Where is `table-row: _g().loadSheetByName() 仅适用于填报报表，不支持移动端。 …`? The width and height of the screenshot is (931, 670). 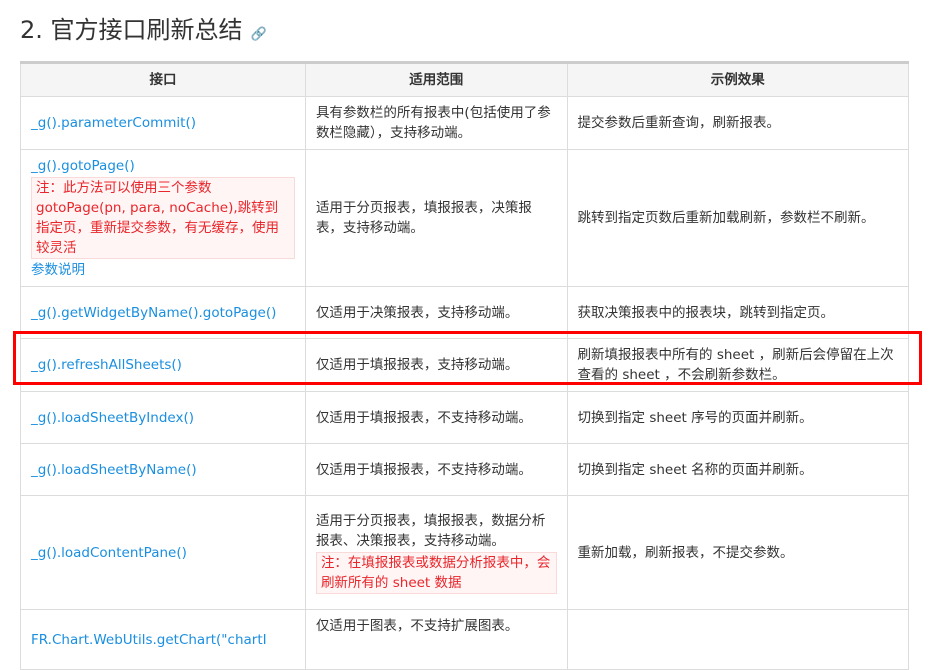 table-row: _g().loadSheetByName() 仅适用于填报报表，不支持移动端。 … is located at coordinates (465, 469).